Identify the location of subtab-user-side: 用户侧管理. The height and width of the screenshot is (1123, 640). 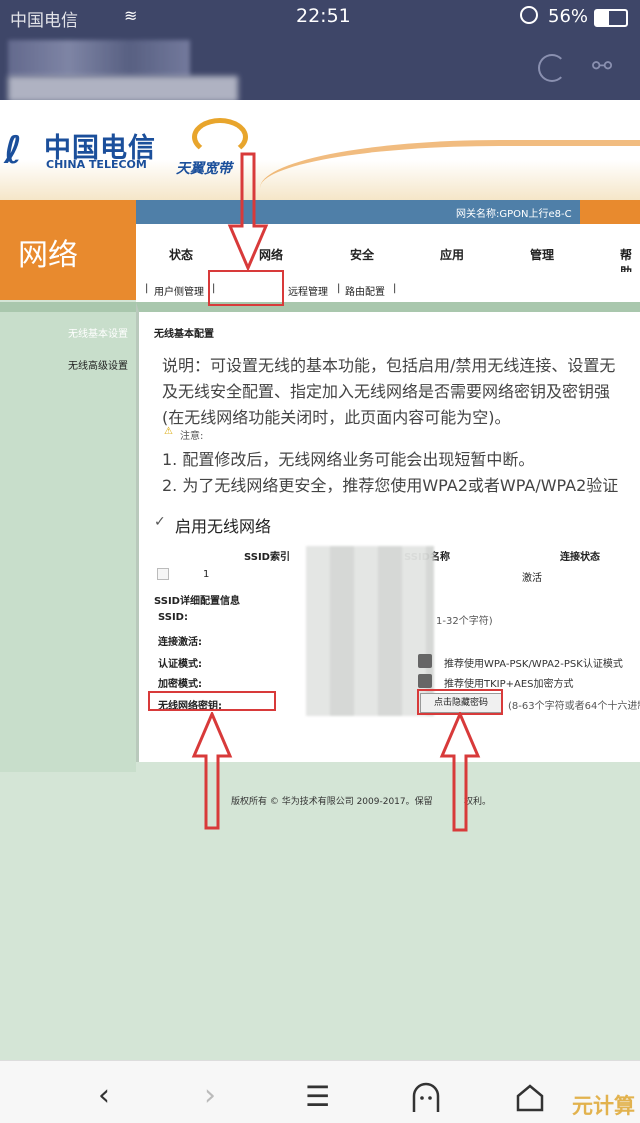
(179, 290).